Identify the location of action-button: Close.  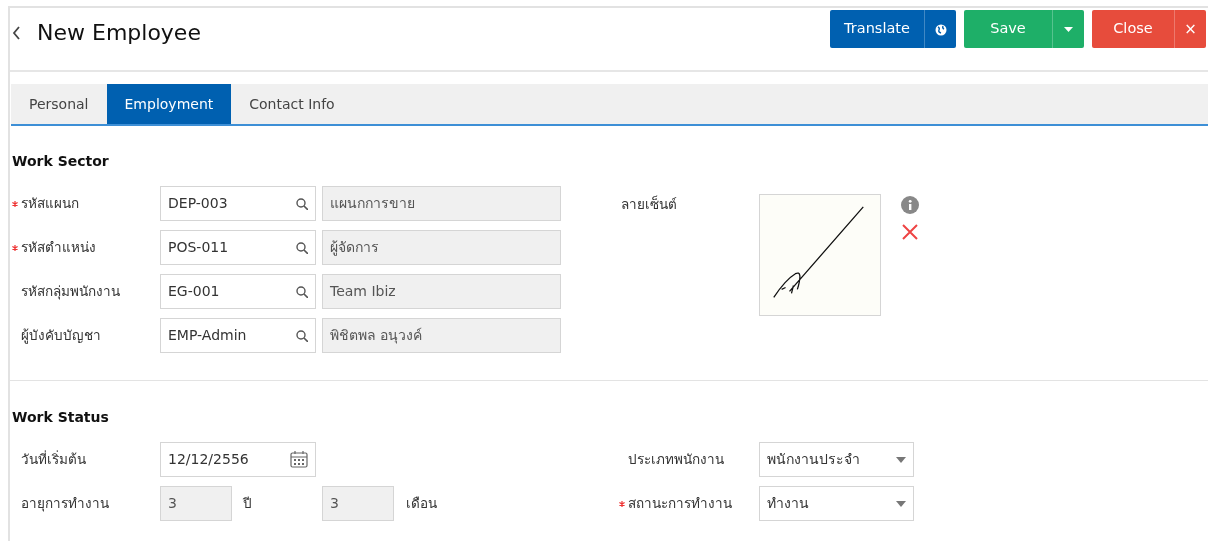
(1133, 29).